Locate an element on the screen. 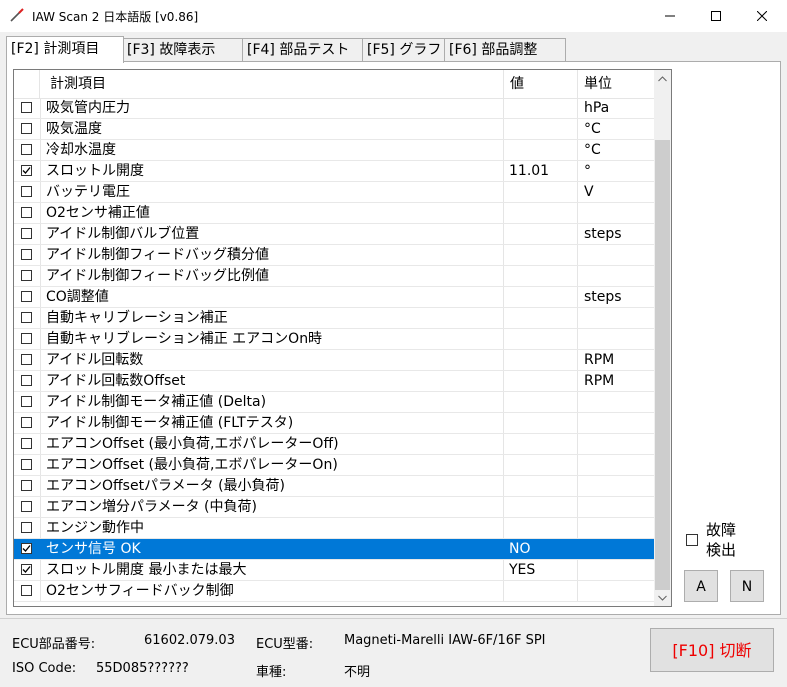 The height and width of the screenshot is (687, 787). tab-graph: [F5] グラフ is located at coordinates (404, 49).